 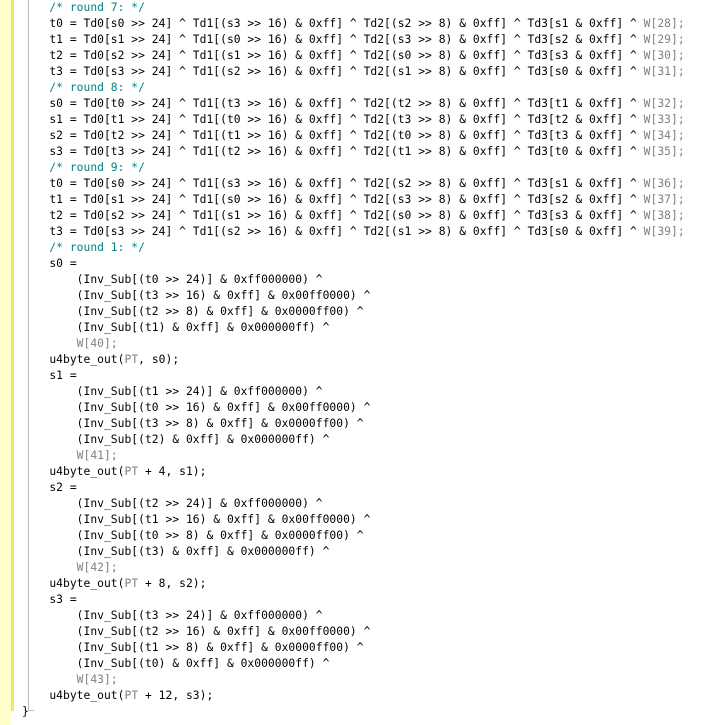 I want to click on code-line: (Inv_Sub[(t0 >> 24)] & 0xff000000) ^, so click(x=172, y=280).